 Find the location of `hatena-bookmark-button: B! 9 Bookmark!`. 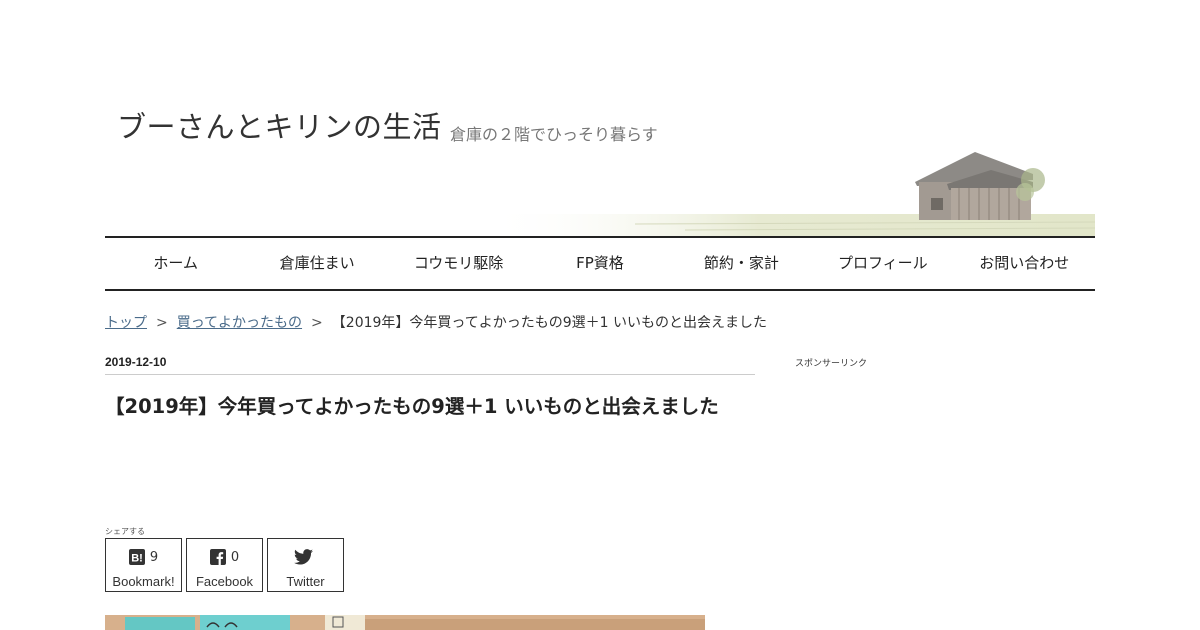

hatena-bookmark-button: B! 9 Bookmark! is located at coordinates (143, 565).